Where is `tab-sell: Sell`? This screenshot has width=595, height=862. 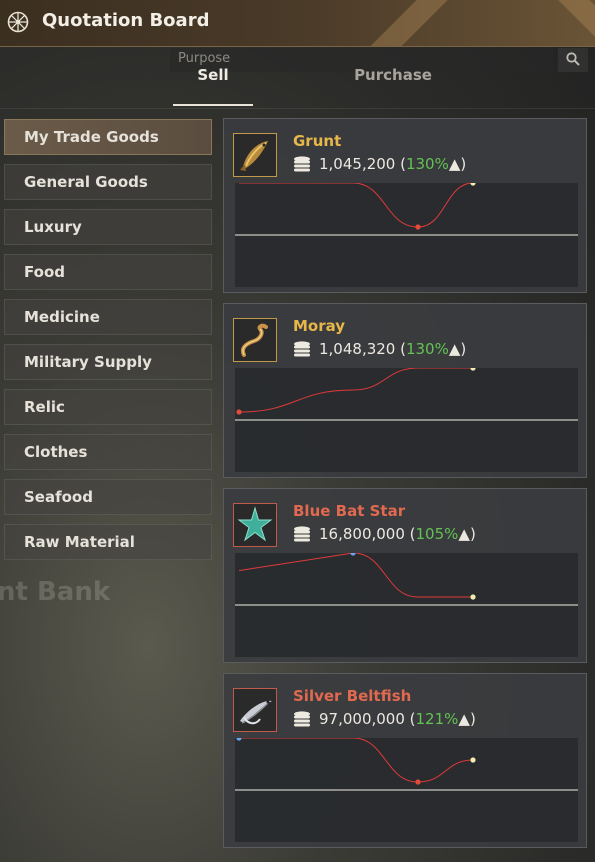
tab-sell: Sell is located at coordinates (213, 75).